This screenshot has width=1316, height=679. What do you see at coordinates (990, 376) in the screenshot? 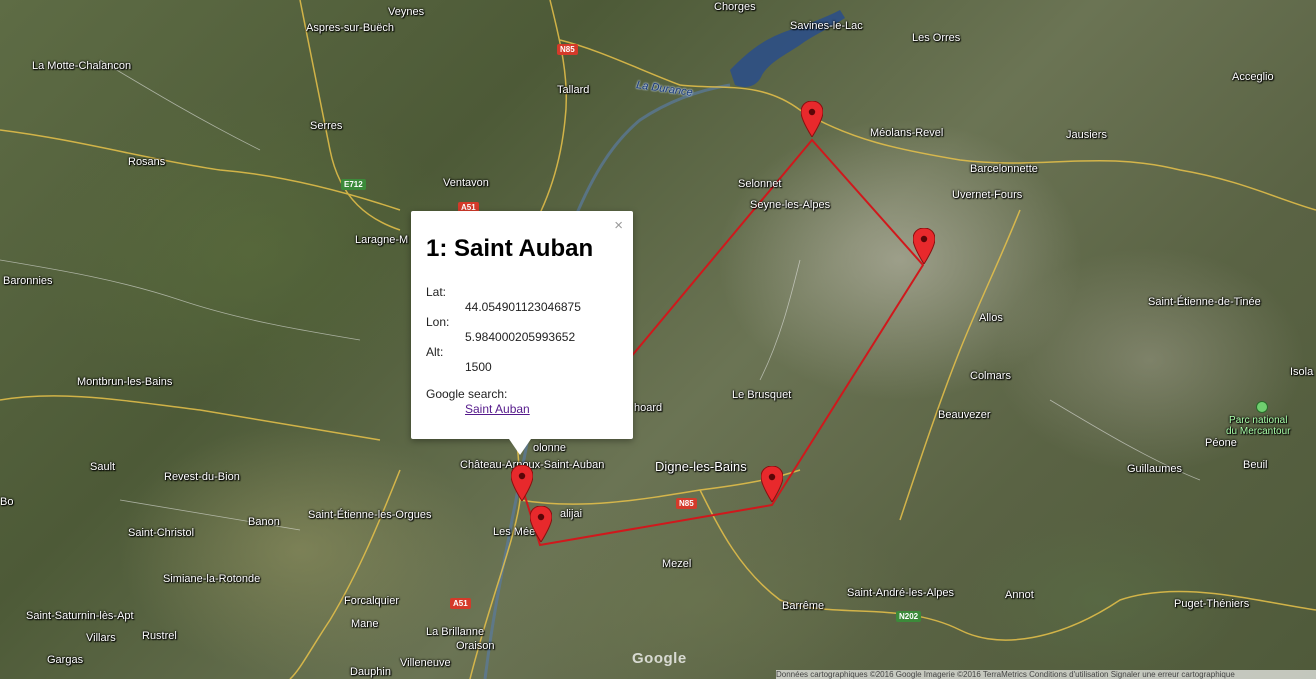
I see `place-colmars: Colmars` at bounding box center [990, 376].